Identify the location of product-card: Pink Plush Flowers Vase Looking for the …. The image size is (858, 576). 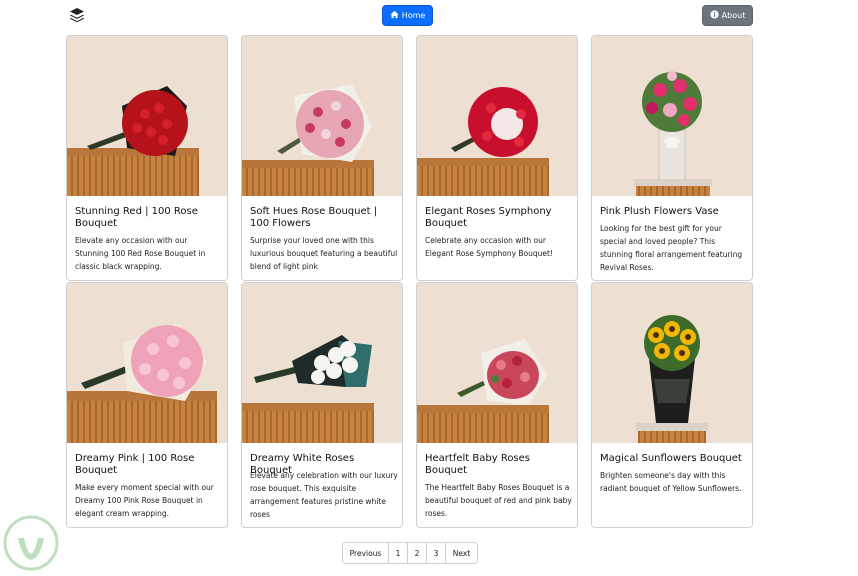
(672, 158).